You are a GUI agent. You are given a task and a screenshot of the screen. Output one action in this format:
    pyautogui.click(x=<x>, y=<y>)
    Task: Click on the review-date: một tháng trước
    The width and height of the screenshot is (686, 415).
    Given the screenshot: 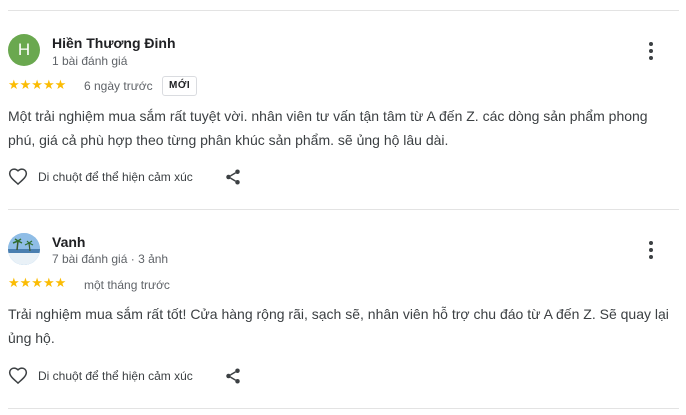 What is the action you would take?
    pyautogui.click(x=127, y=285)
    